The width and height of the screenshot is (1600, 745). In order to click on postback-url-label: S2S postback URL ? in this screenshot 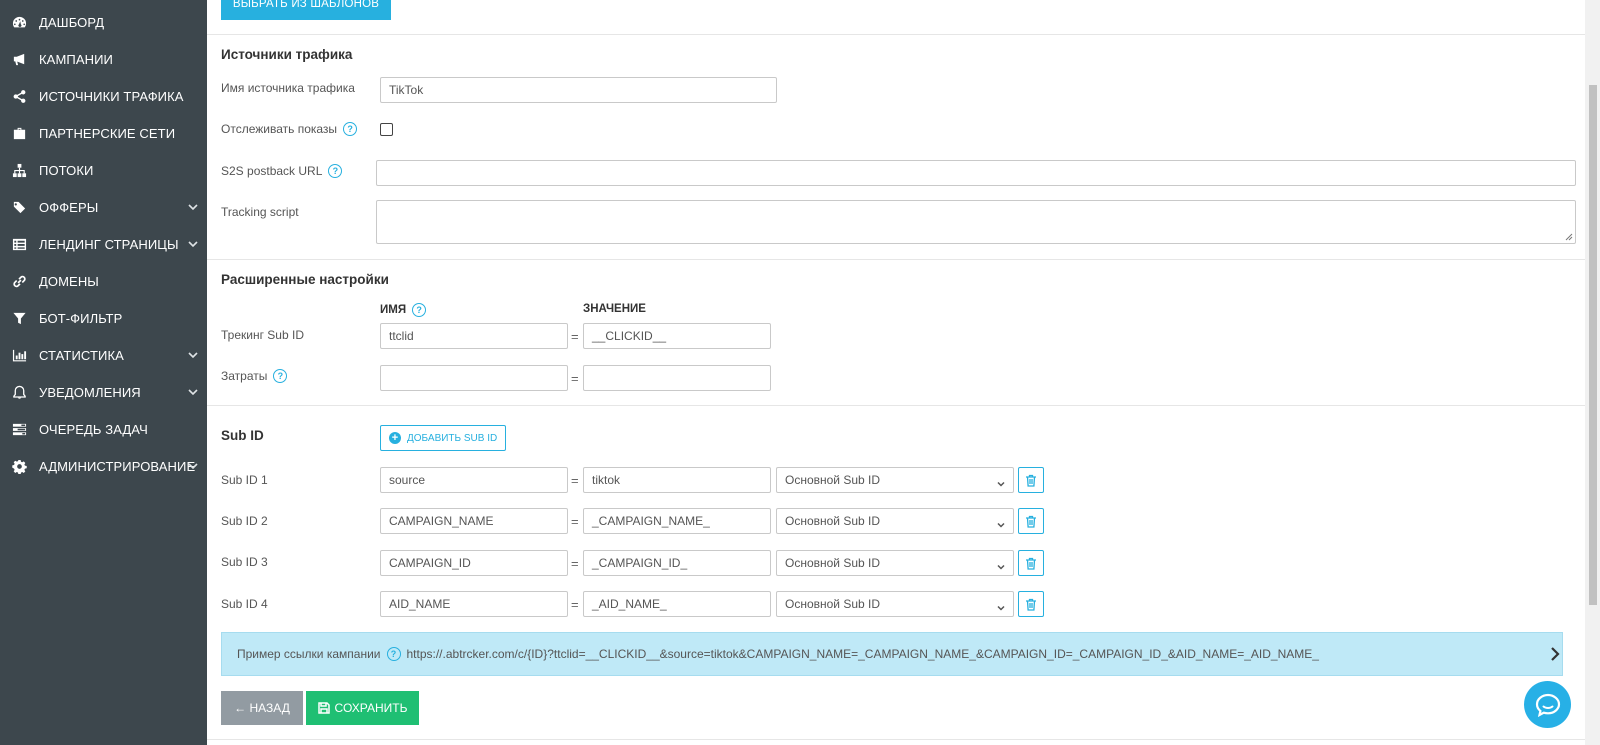, I will do `click(282, 171)`.